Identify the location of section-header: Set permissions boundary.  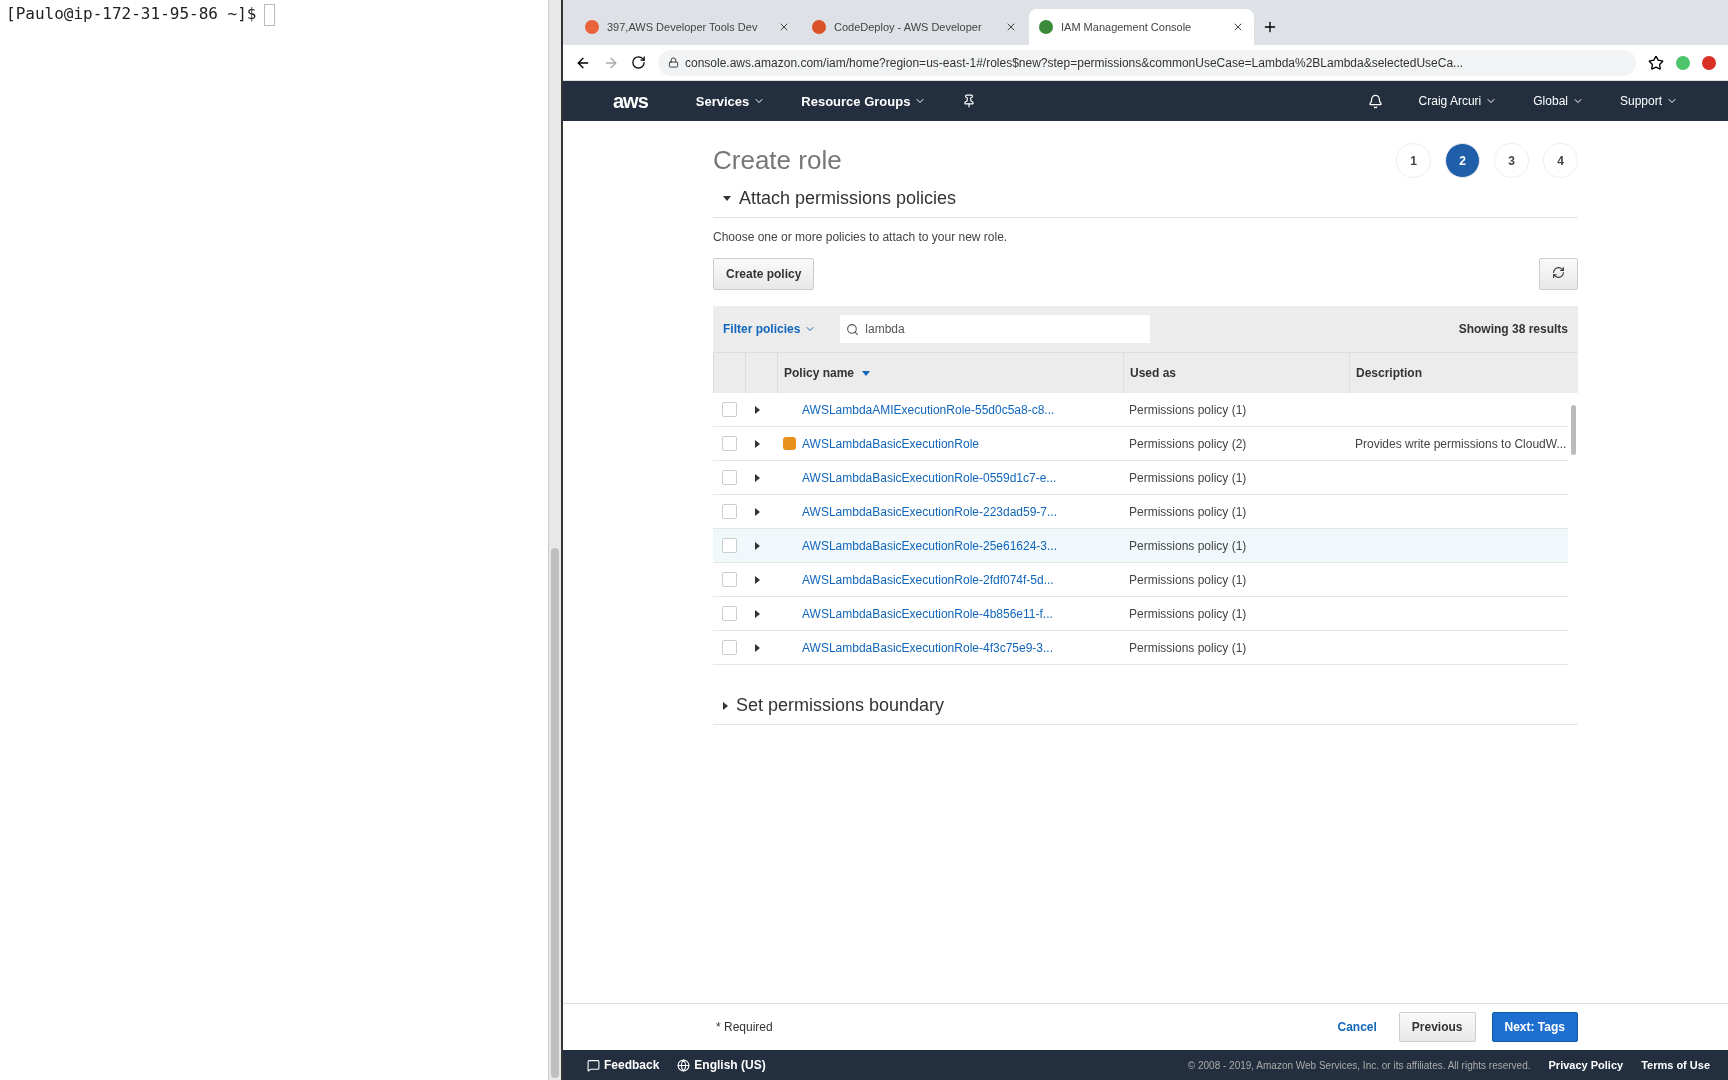
(1145, 705).